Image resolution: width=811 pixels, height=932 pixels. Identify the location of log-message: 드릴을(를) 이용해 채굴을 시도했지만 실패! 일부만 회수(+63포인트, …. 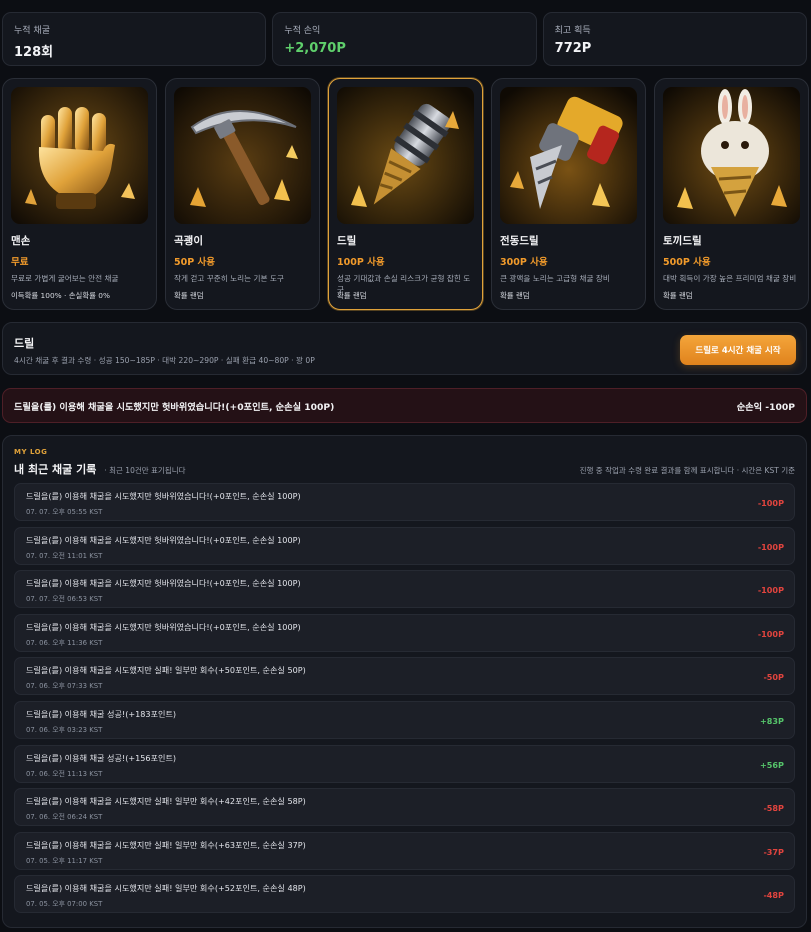
(166, 844).